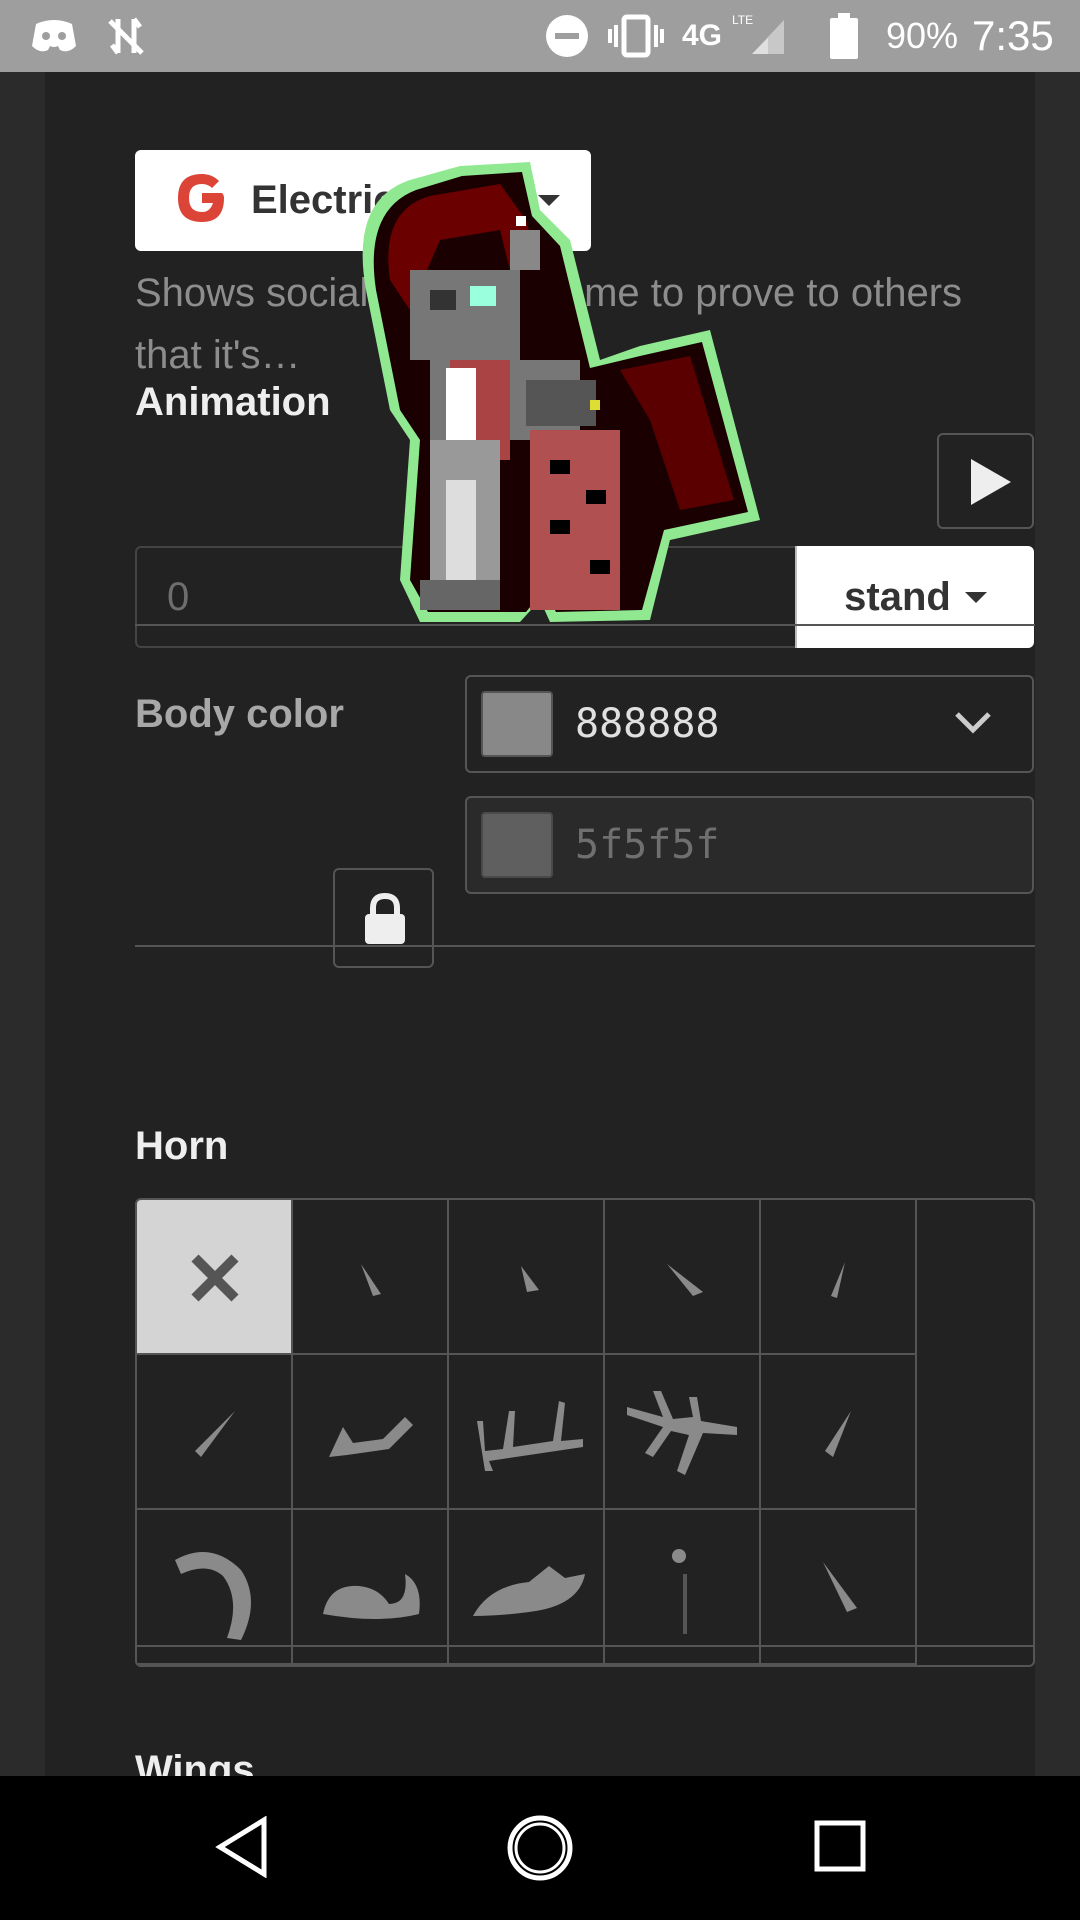 This screenshot has width=1080, height=1920. I want to click on animation-state-label: stand, so click(897, 596).